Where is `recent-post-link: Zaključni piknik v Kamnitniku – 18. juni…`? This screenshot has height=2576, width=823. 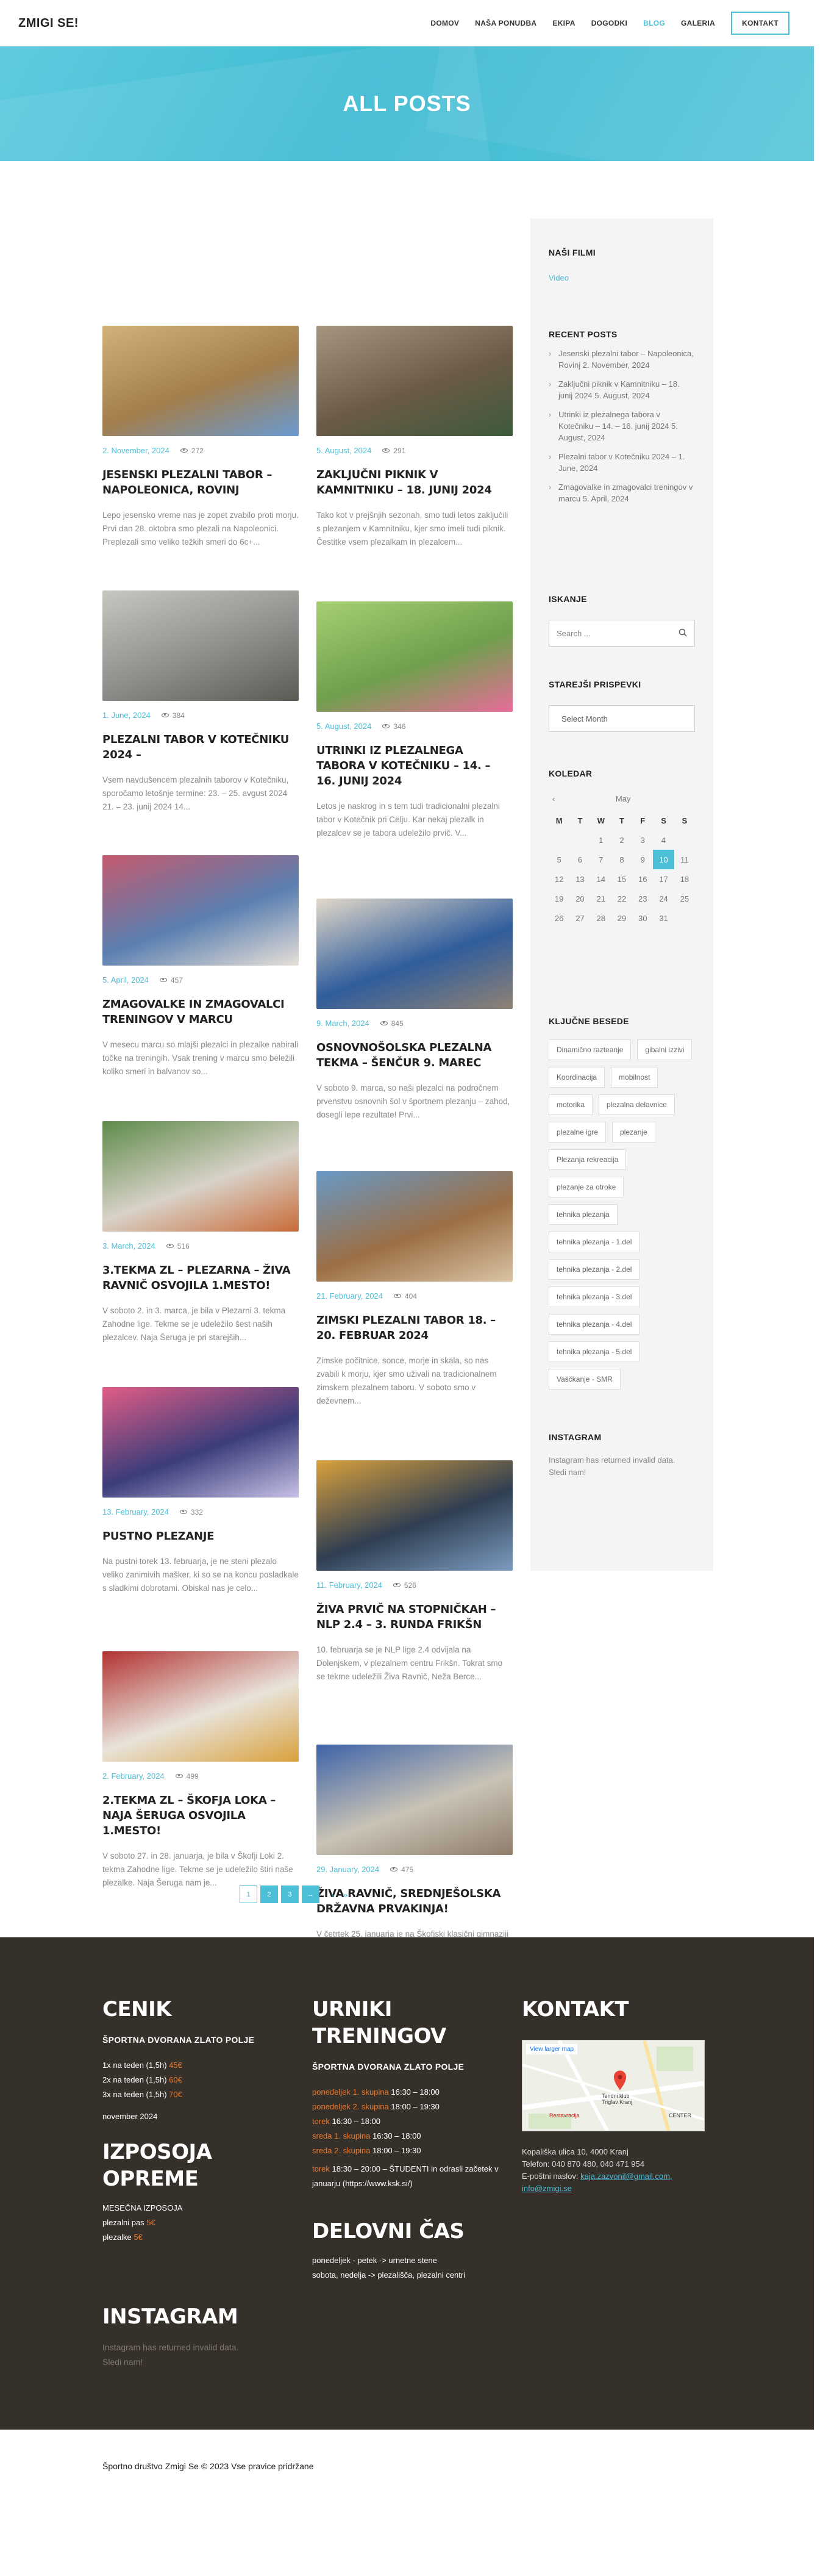 recent-post-link: Zaključni piknik v Kamnitniku – 18. juni… is located at coordinates (622, 390).